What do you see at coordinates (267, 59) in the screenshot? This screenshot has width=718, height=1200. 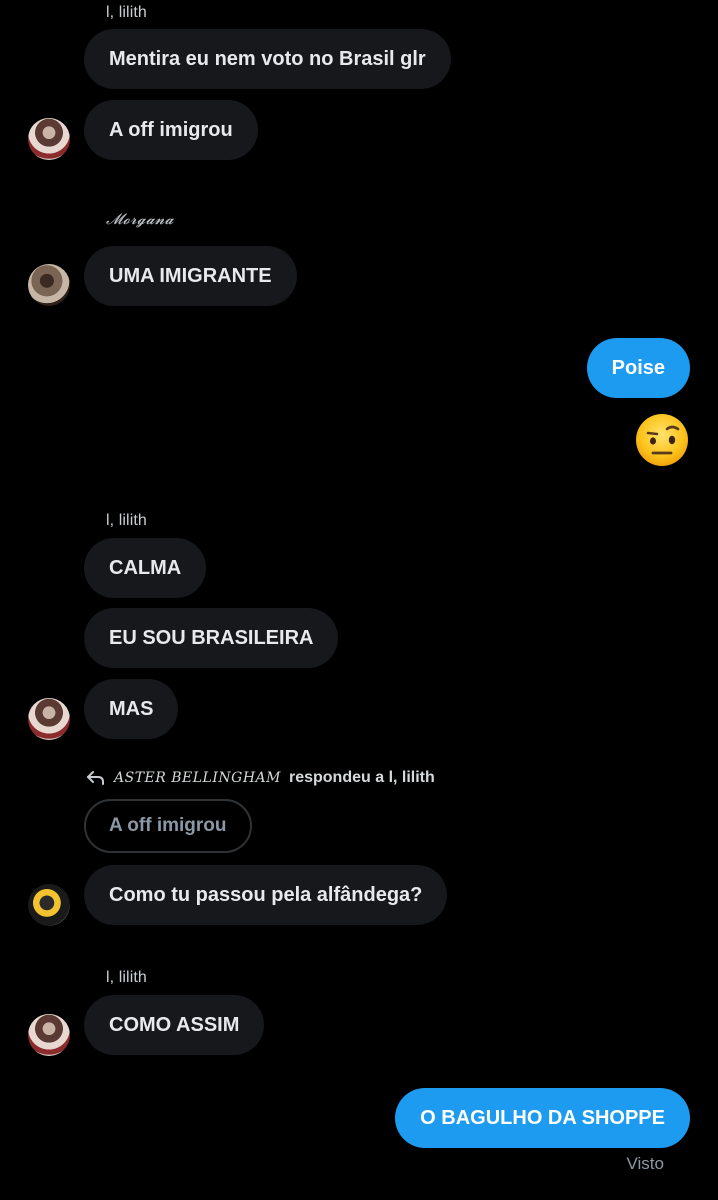 I see `message-bubble: Mentira eu nem voto no Brasil glr` at bounding box center [267, 59].